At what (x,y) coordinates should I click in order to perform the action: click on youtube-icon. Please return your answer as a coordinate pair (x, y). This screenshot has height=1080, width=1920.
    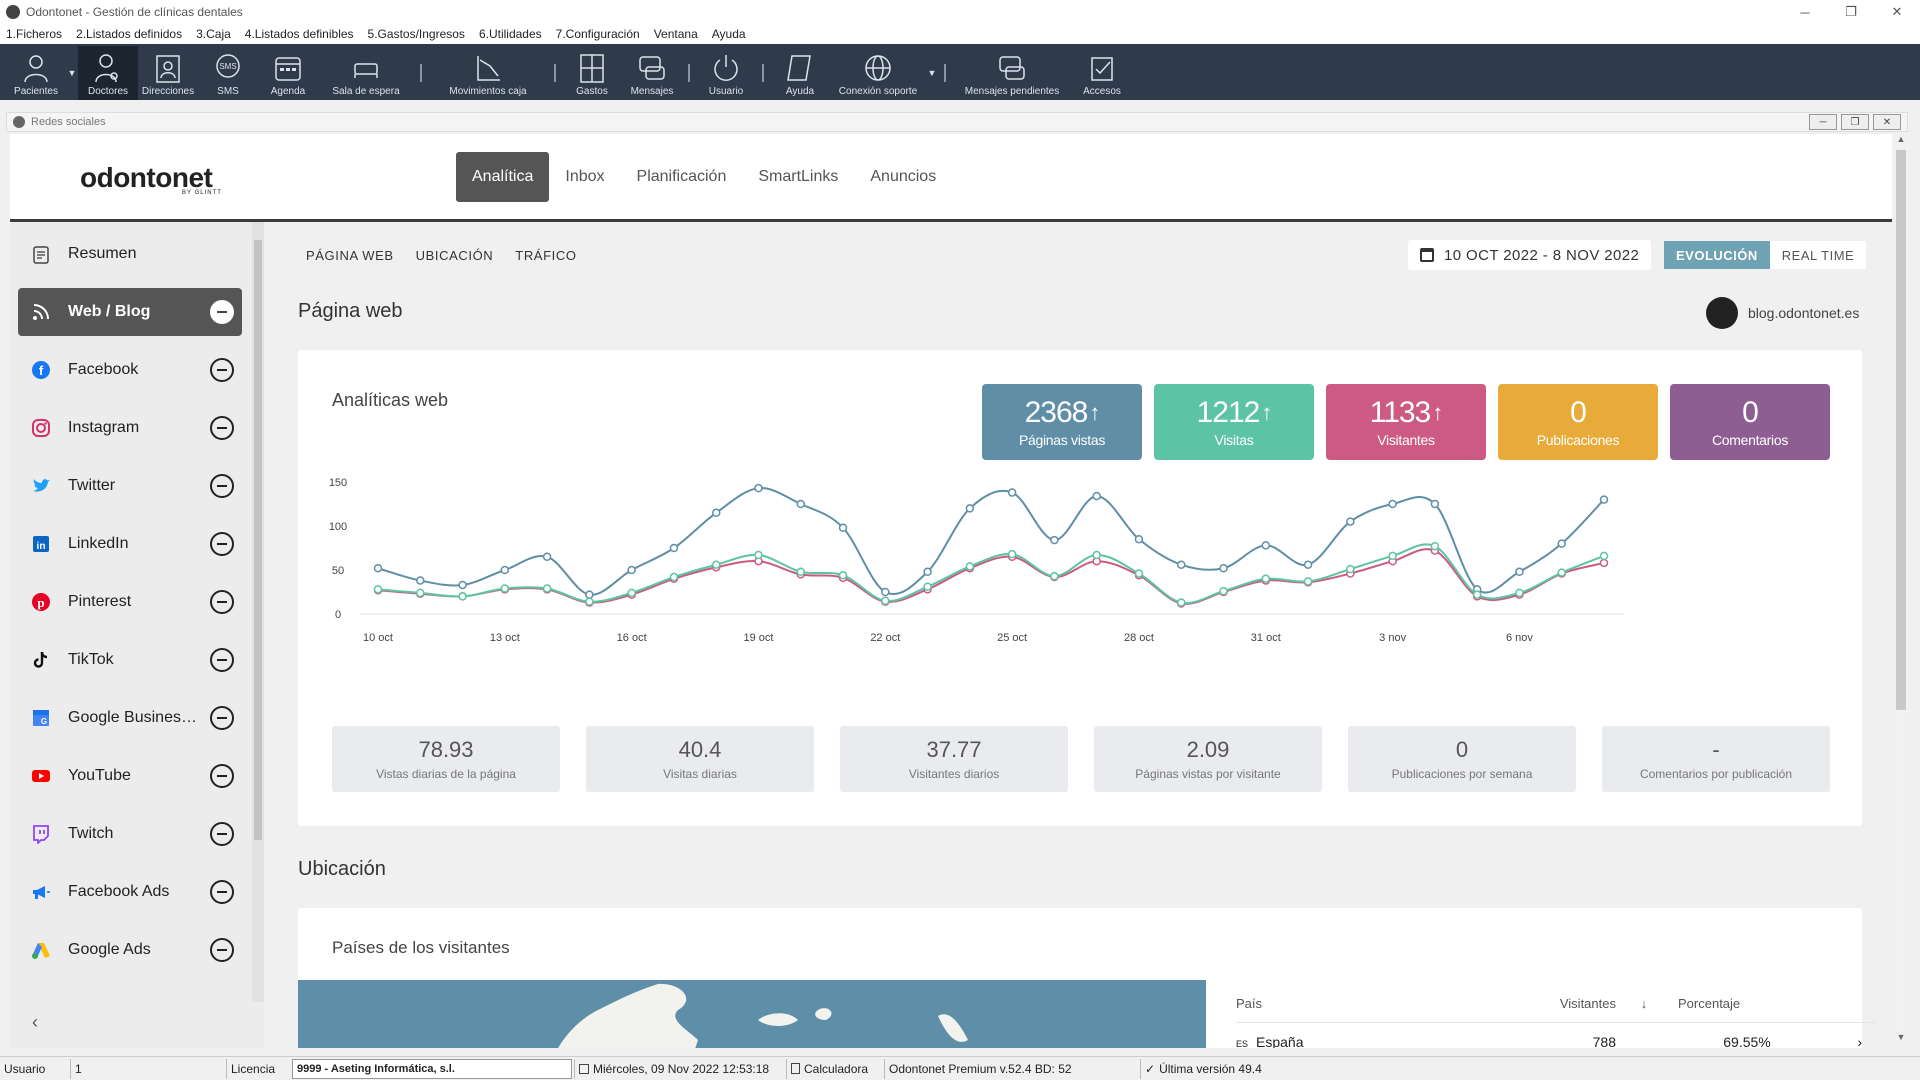
    Looking at the image, I should click on (41, 776).